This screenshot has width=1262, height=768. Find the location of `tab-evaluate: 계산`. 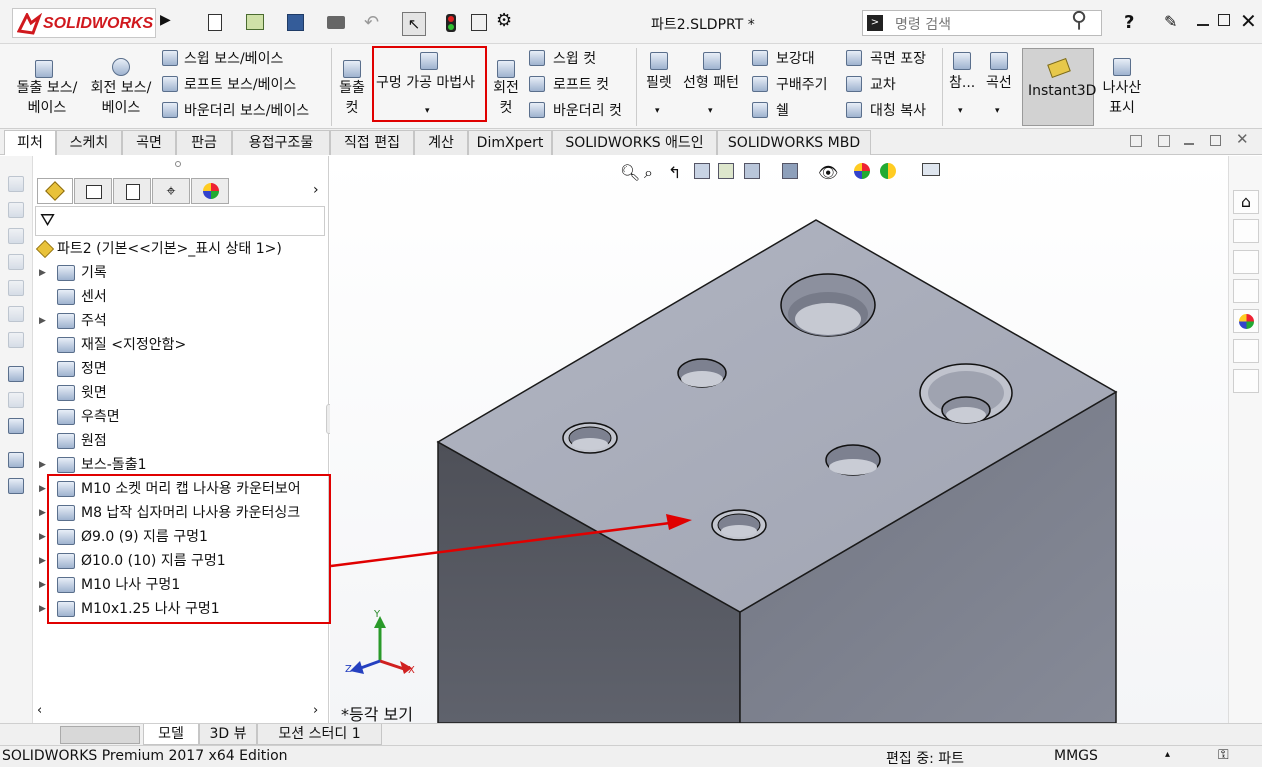

tab-evaluate: 계산 is located at coordinates (441, 142).